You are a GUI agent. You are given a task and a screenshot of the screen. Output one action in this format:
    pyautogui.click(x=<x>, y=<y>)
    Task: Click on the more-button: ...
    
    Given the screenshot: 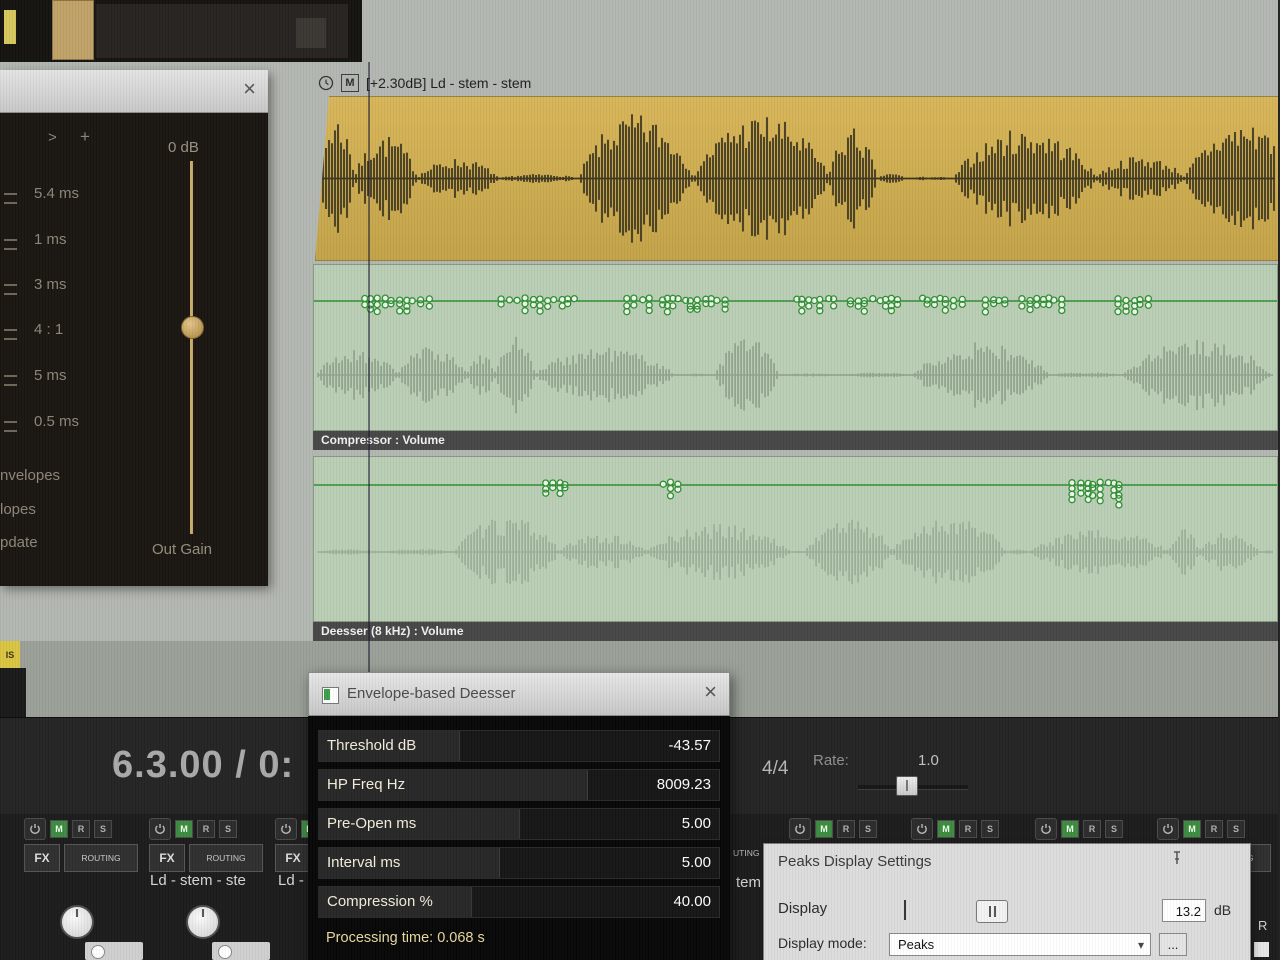 What is the action you would take?
    pyautogui.click(x=1173, y=944)
    